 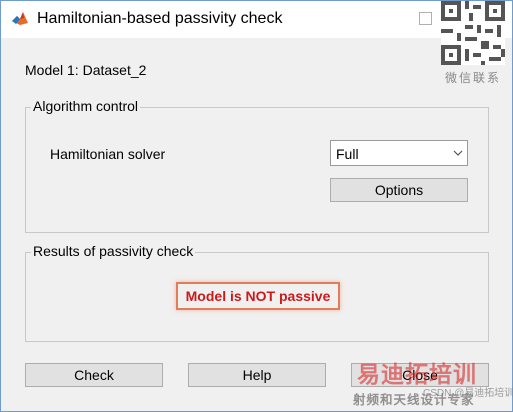 What do you see at coordinates (258, 296) in the screenshot?
I see `passivity-status: Model is NOT passive` at bounding box center [258, 296].